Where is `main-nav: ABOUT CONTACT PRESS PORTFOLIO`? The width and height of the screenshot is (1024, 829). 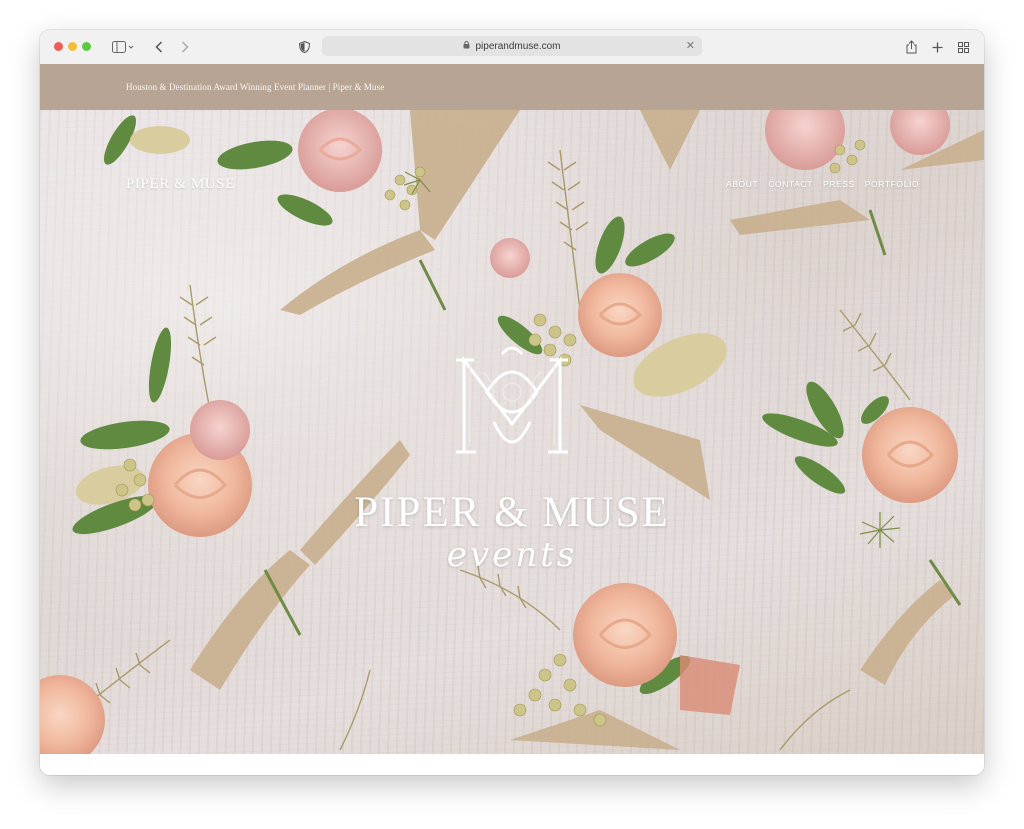
main-nav: ABOUT CONTACT PRESS PORTFOLIO is located at coordinates (822, 184).